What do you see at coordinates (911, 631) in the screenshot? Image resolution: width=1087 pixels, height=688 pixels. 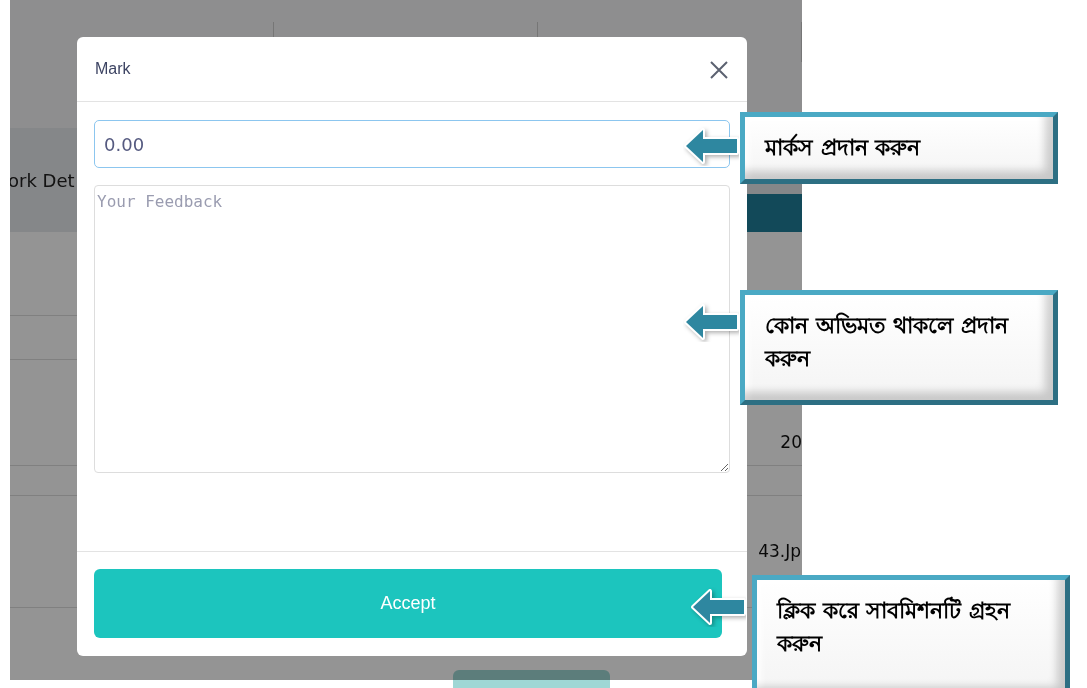 I see `callout-box: ক্লিক করে সাবমিশনটি গ্রহন করুন` at bounding box center [911, 631].